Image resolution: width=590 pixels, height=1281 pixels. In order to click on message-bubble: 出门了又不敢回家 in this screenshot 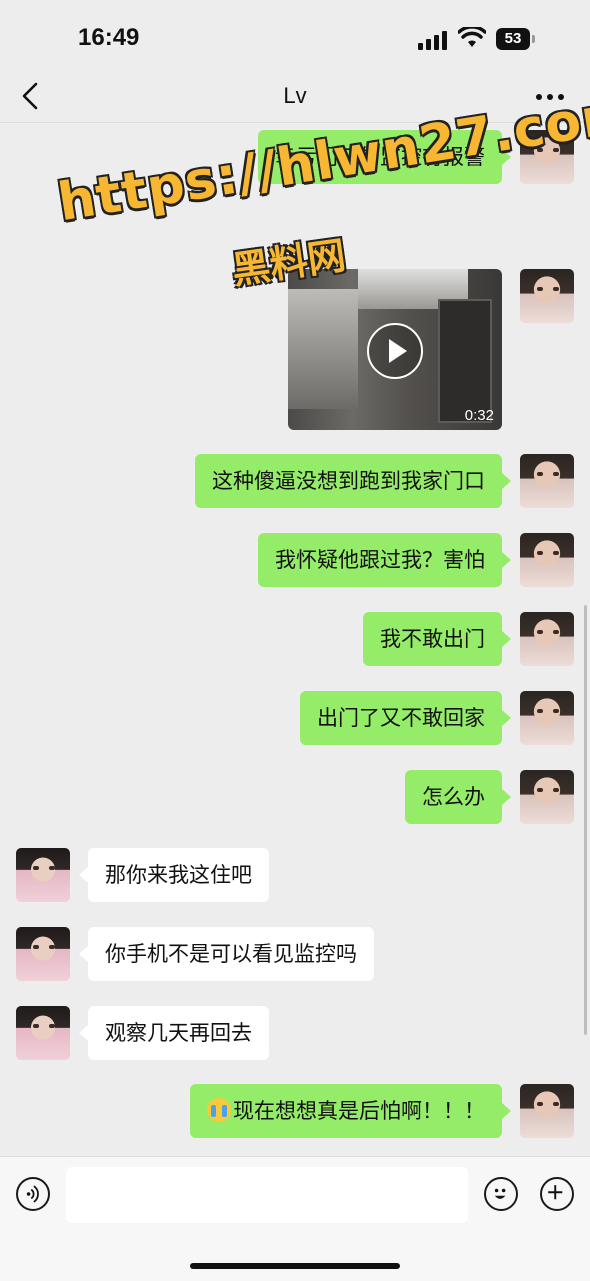, I will do `click(405, 718)`.